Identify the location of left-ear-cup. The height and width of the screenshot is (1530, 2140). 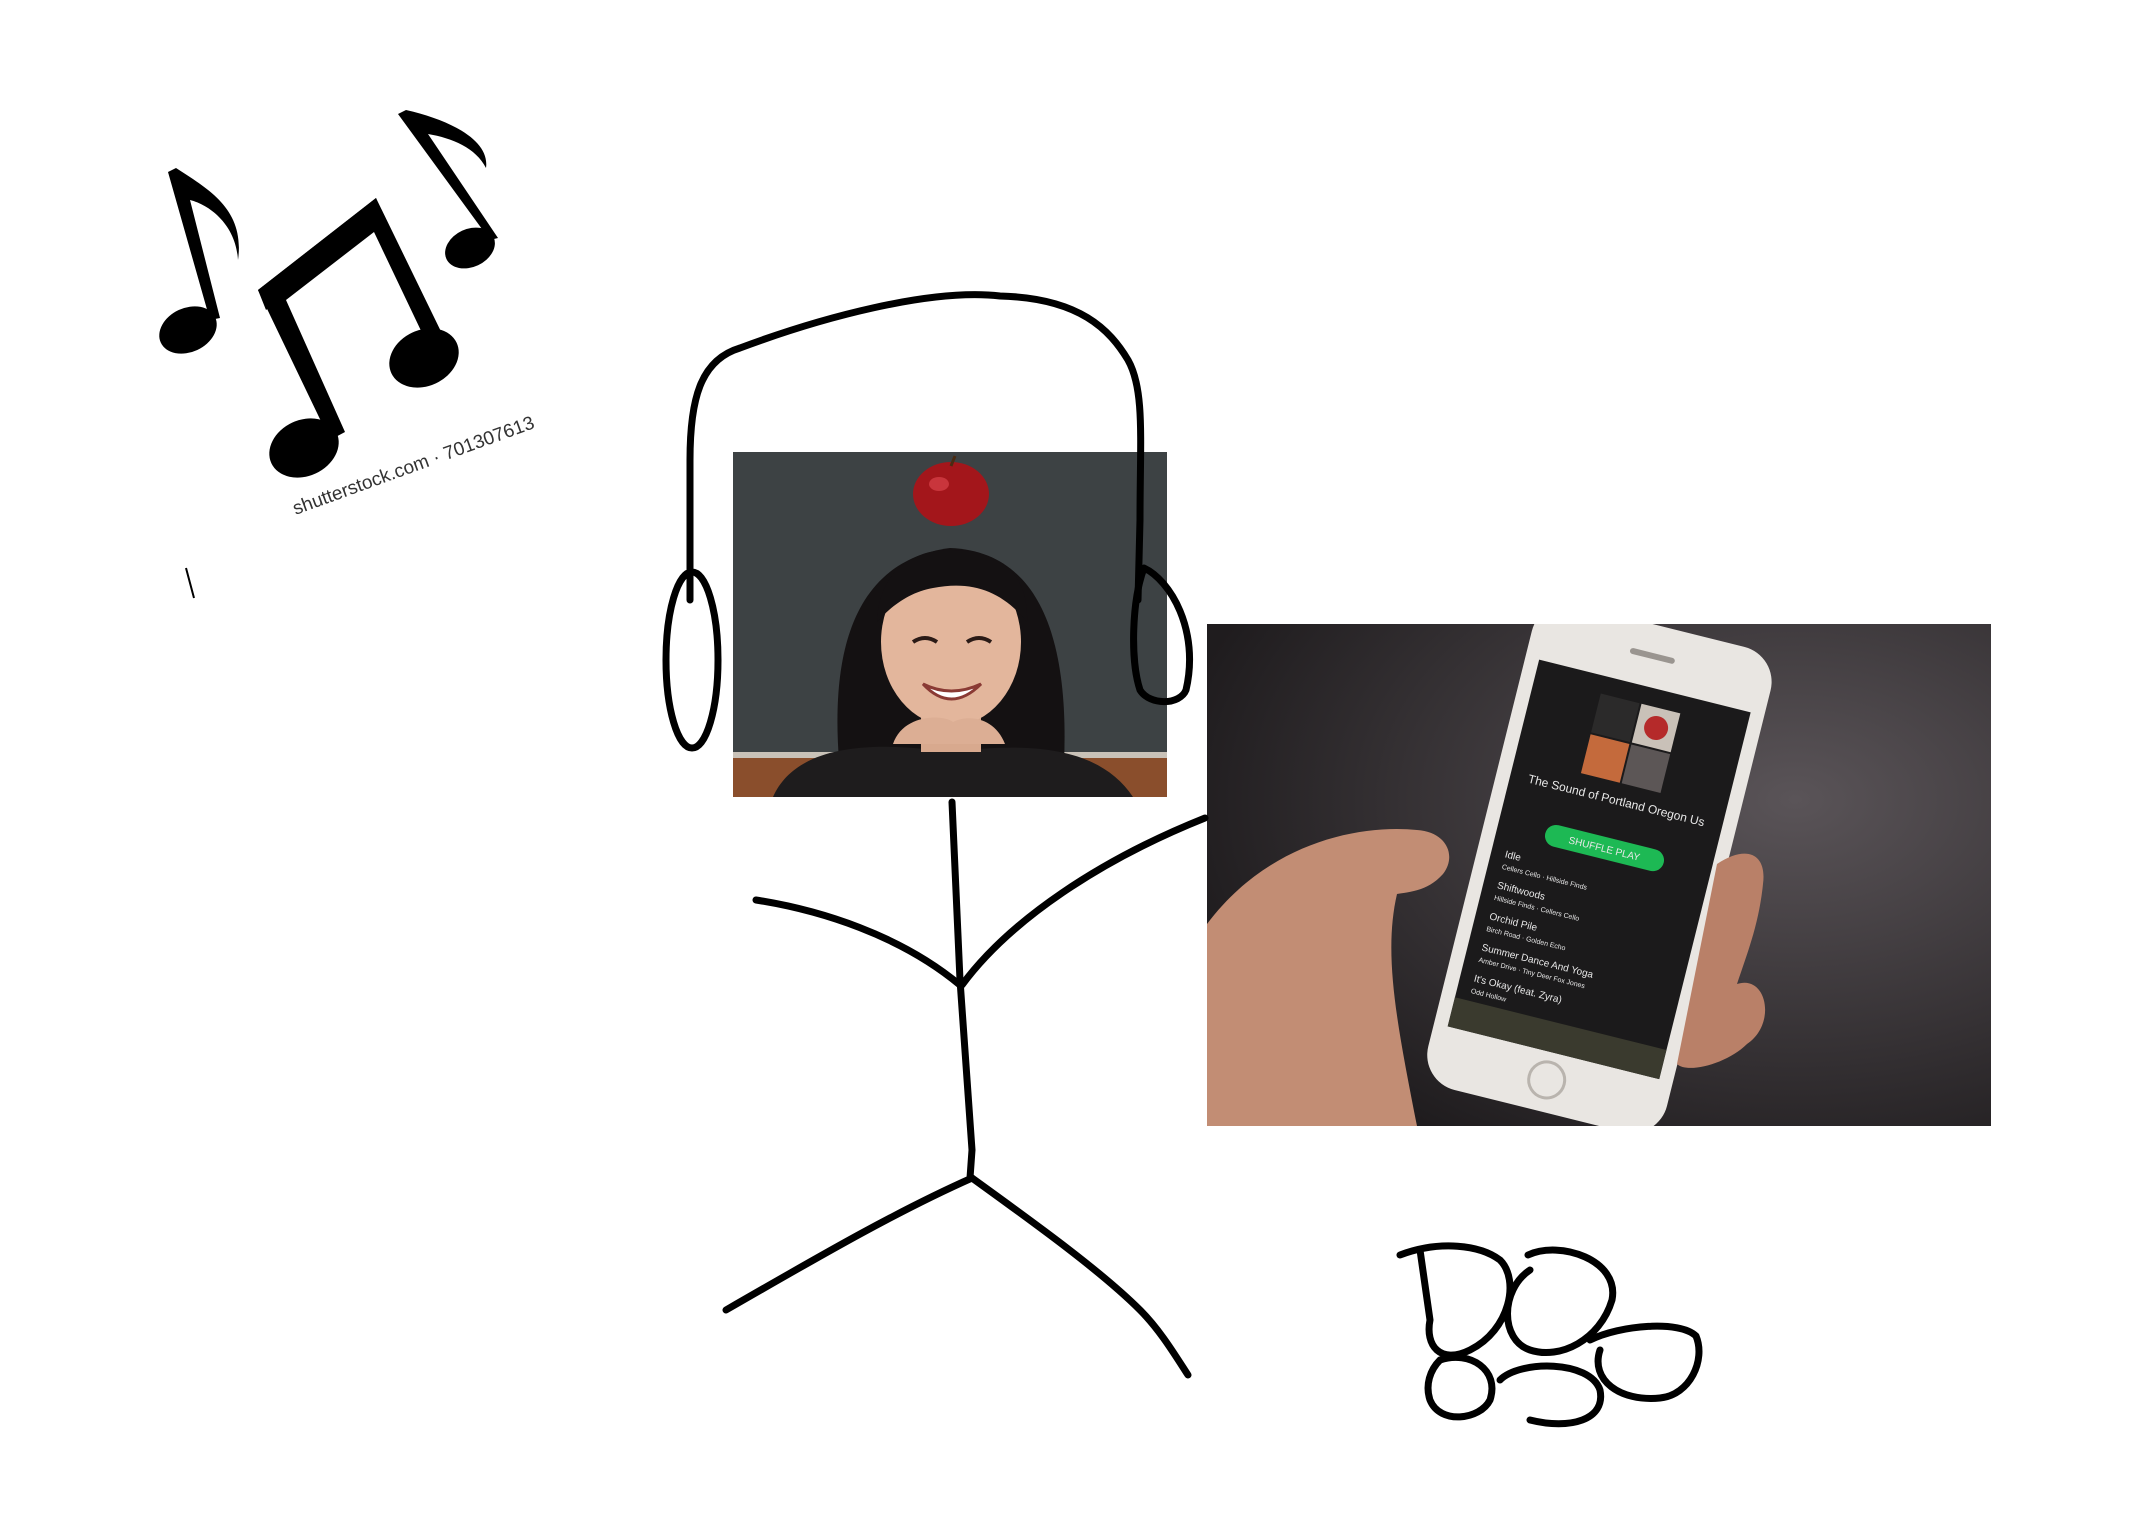
(692, 660).